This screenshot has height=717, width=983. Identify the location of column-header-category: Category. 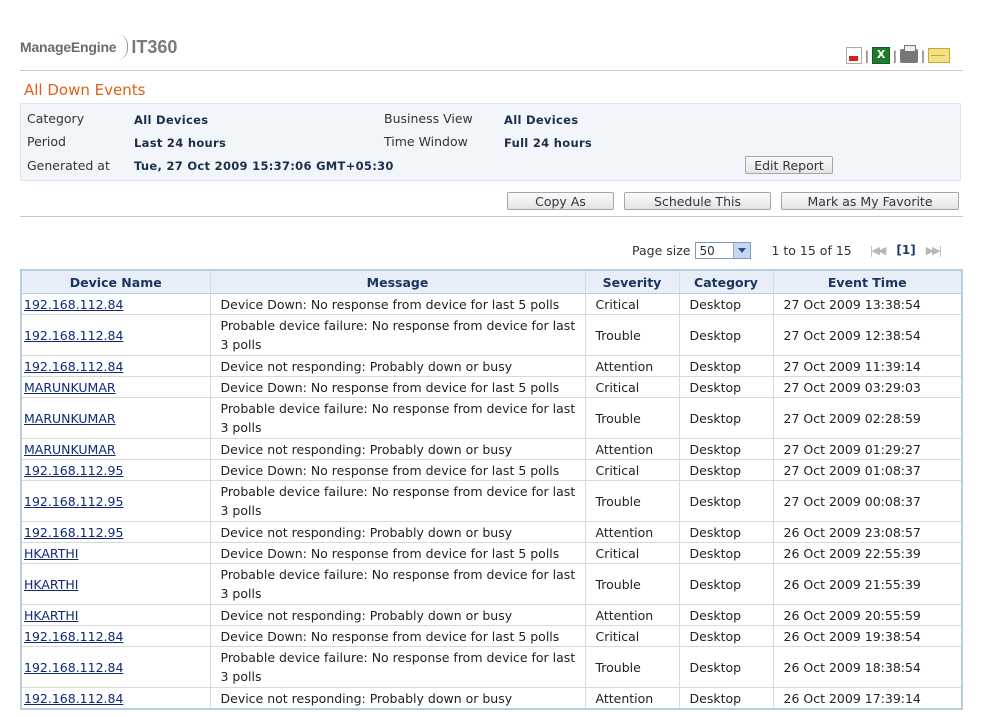
(726, 281).